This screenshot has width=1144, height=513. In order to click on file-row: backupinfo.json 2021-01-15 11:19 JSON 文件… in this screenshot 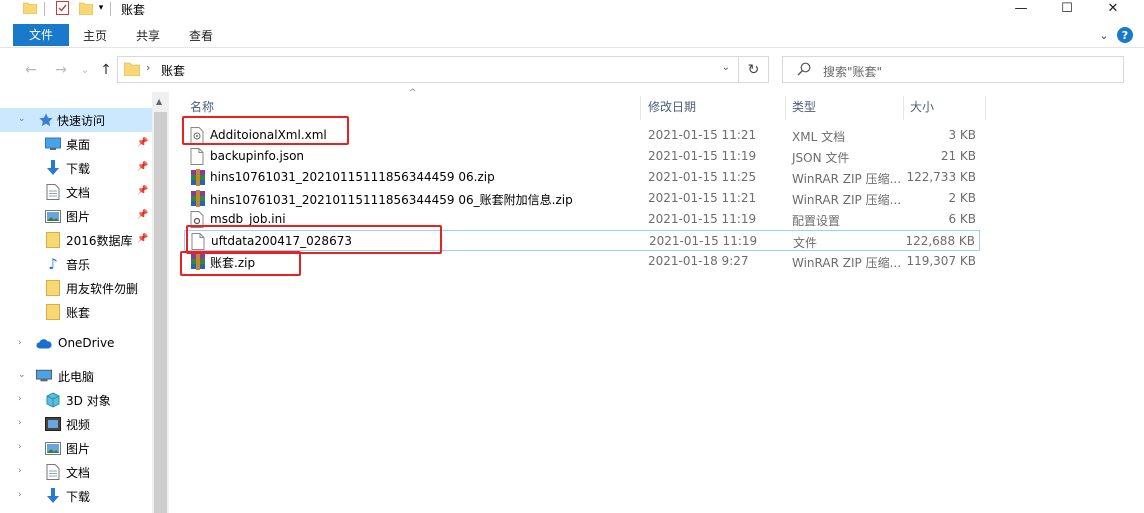, I will do `click(582, 156)`.